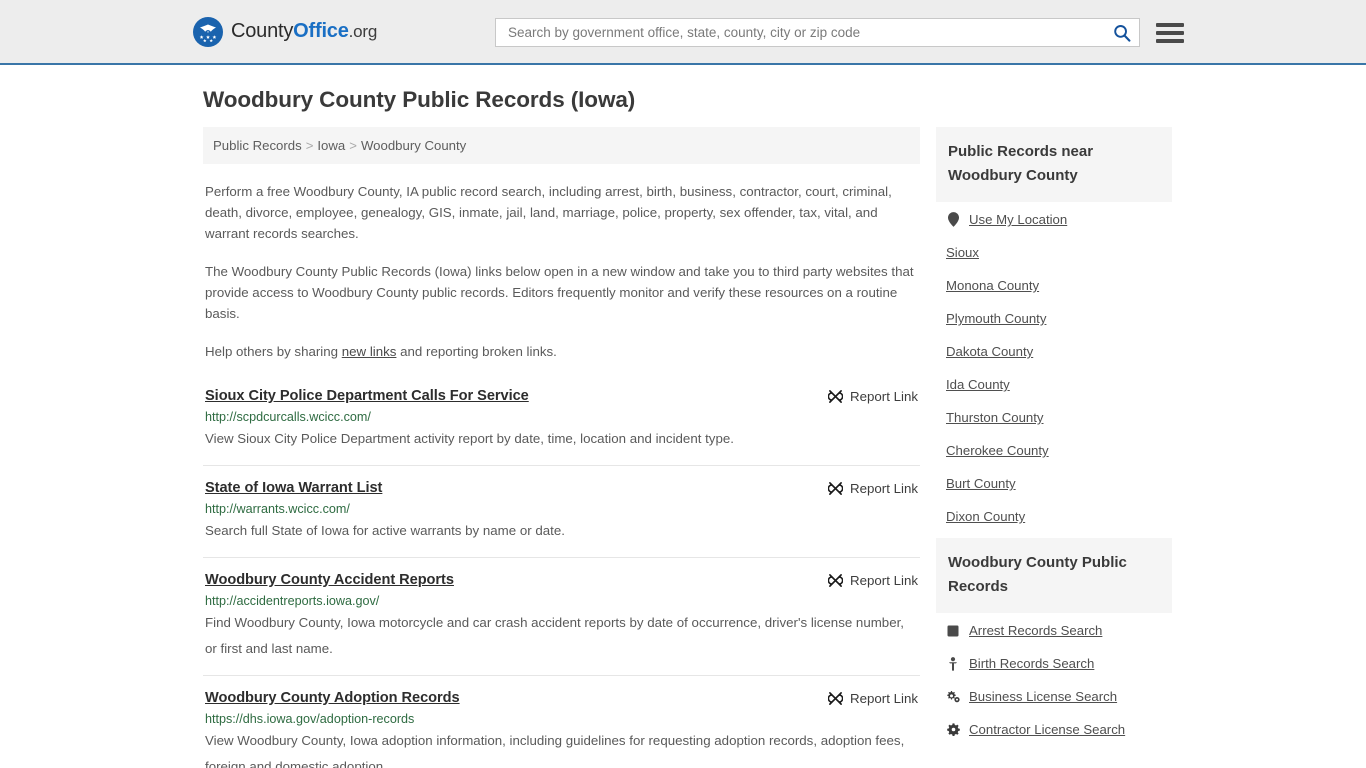 This screenshot has height=768, width=1366. What do you see at coordinates (1059, 284) in the screenshot?
I see `sidebar-item-monona-county: Monona County` at bounding box center [1059, 284].